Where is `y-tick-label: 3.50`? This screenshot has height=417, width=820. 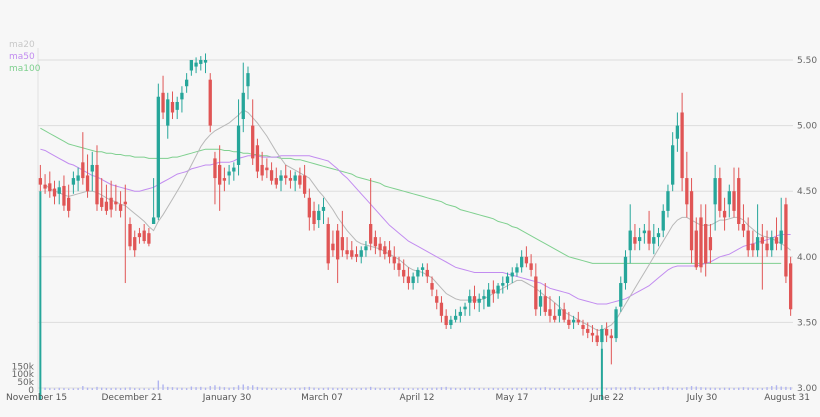
y-tick-label: 3.50 is located at coordinates (807, 323).